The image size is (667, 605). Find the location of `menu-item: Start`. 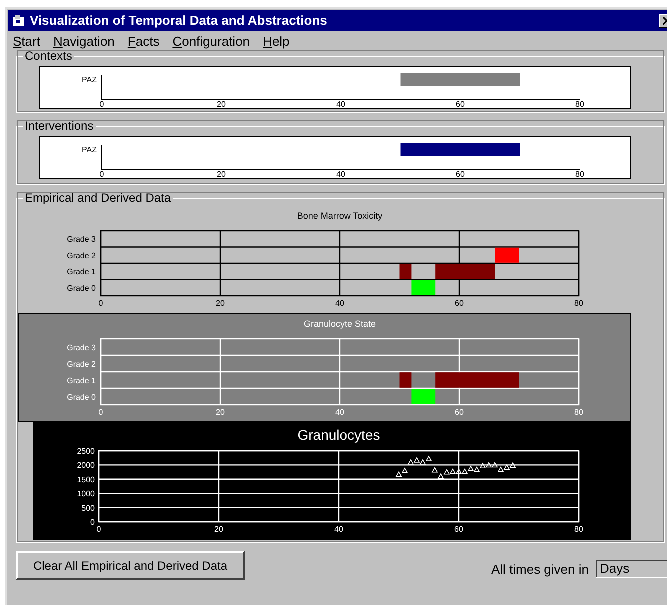

menu-item: Start is located at coordinates (26, 41).